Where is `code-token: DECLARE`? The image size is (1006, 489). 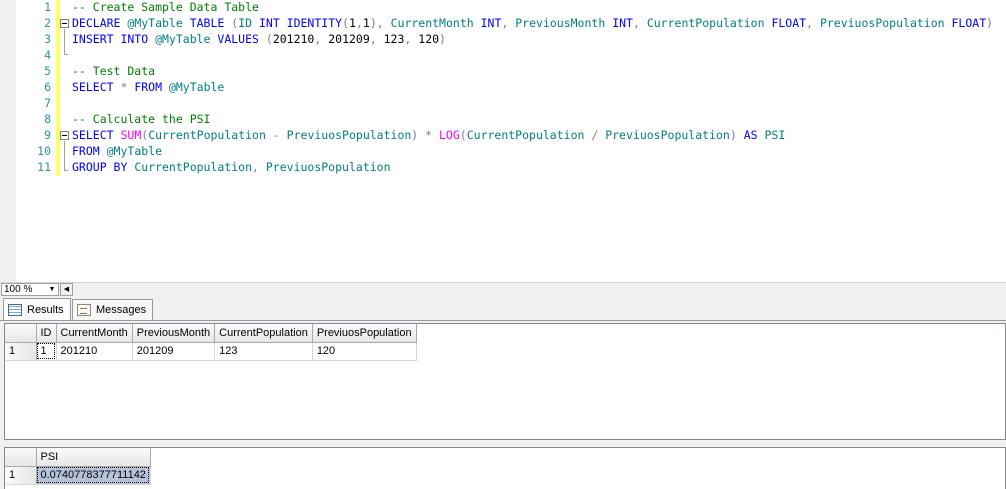
code-token: DECLARE is located at coordinates (100, 23).